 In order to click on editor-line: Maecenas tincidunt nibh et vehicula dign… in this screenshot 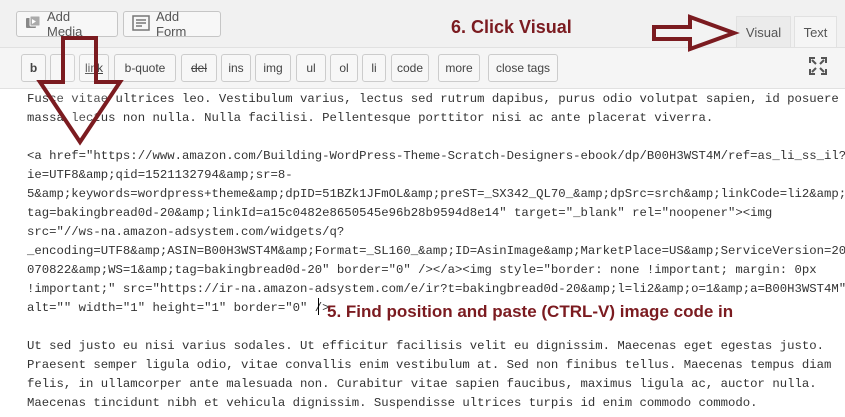, I will do `click(392, 403)`.